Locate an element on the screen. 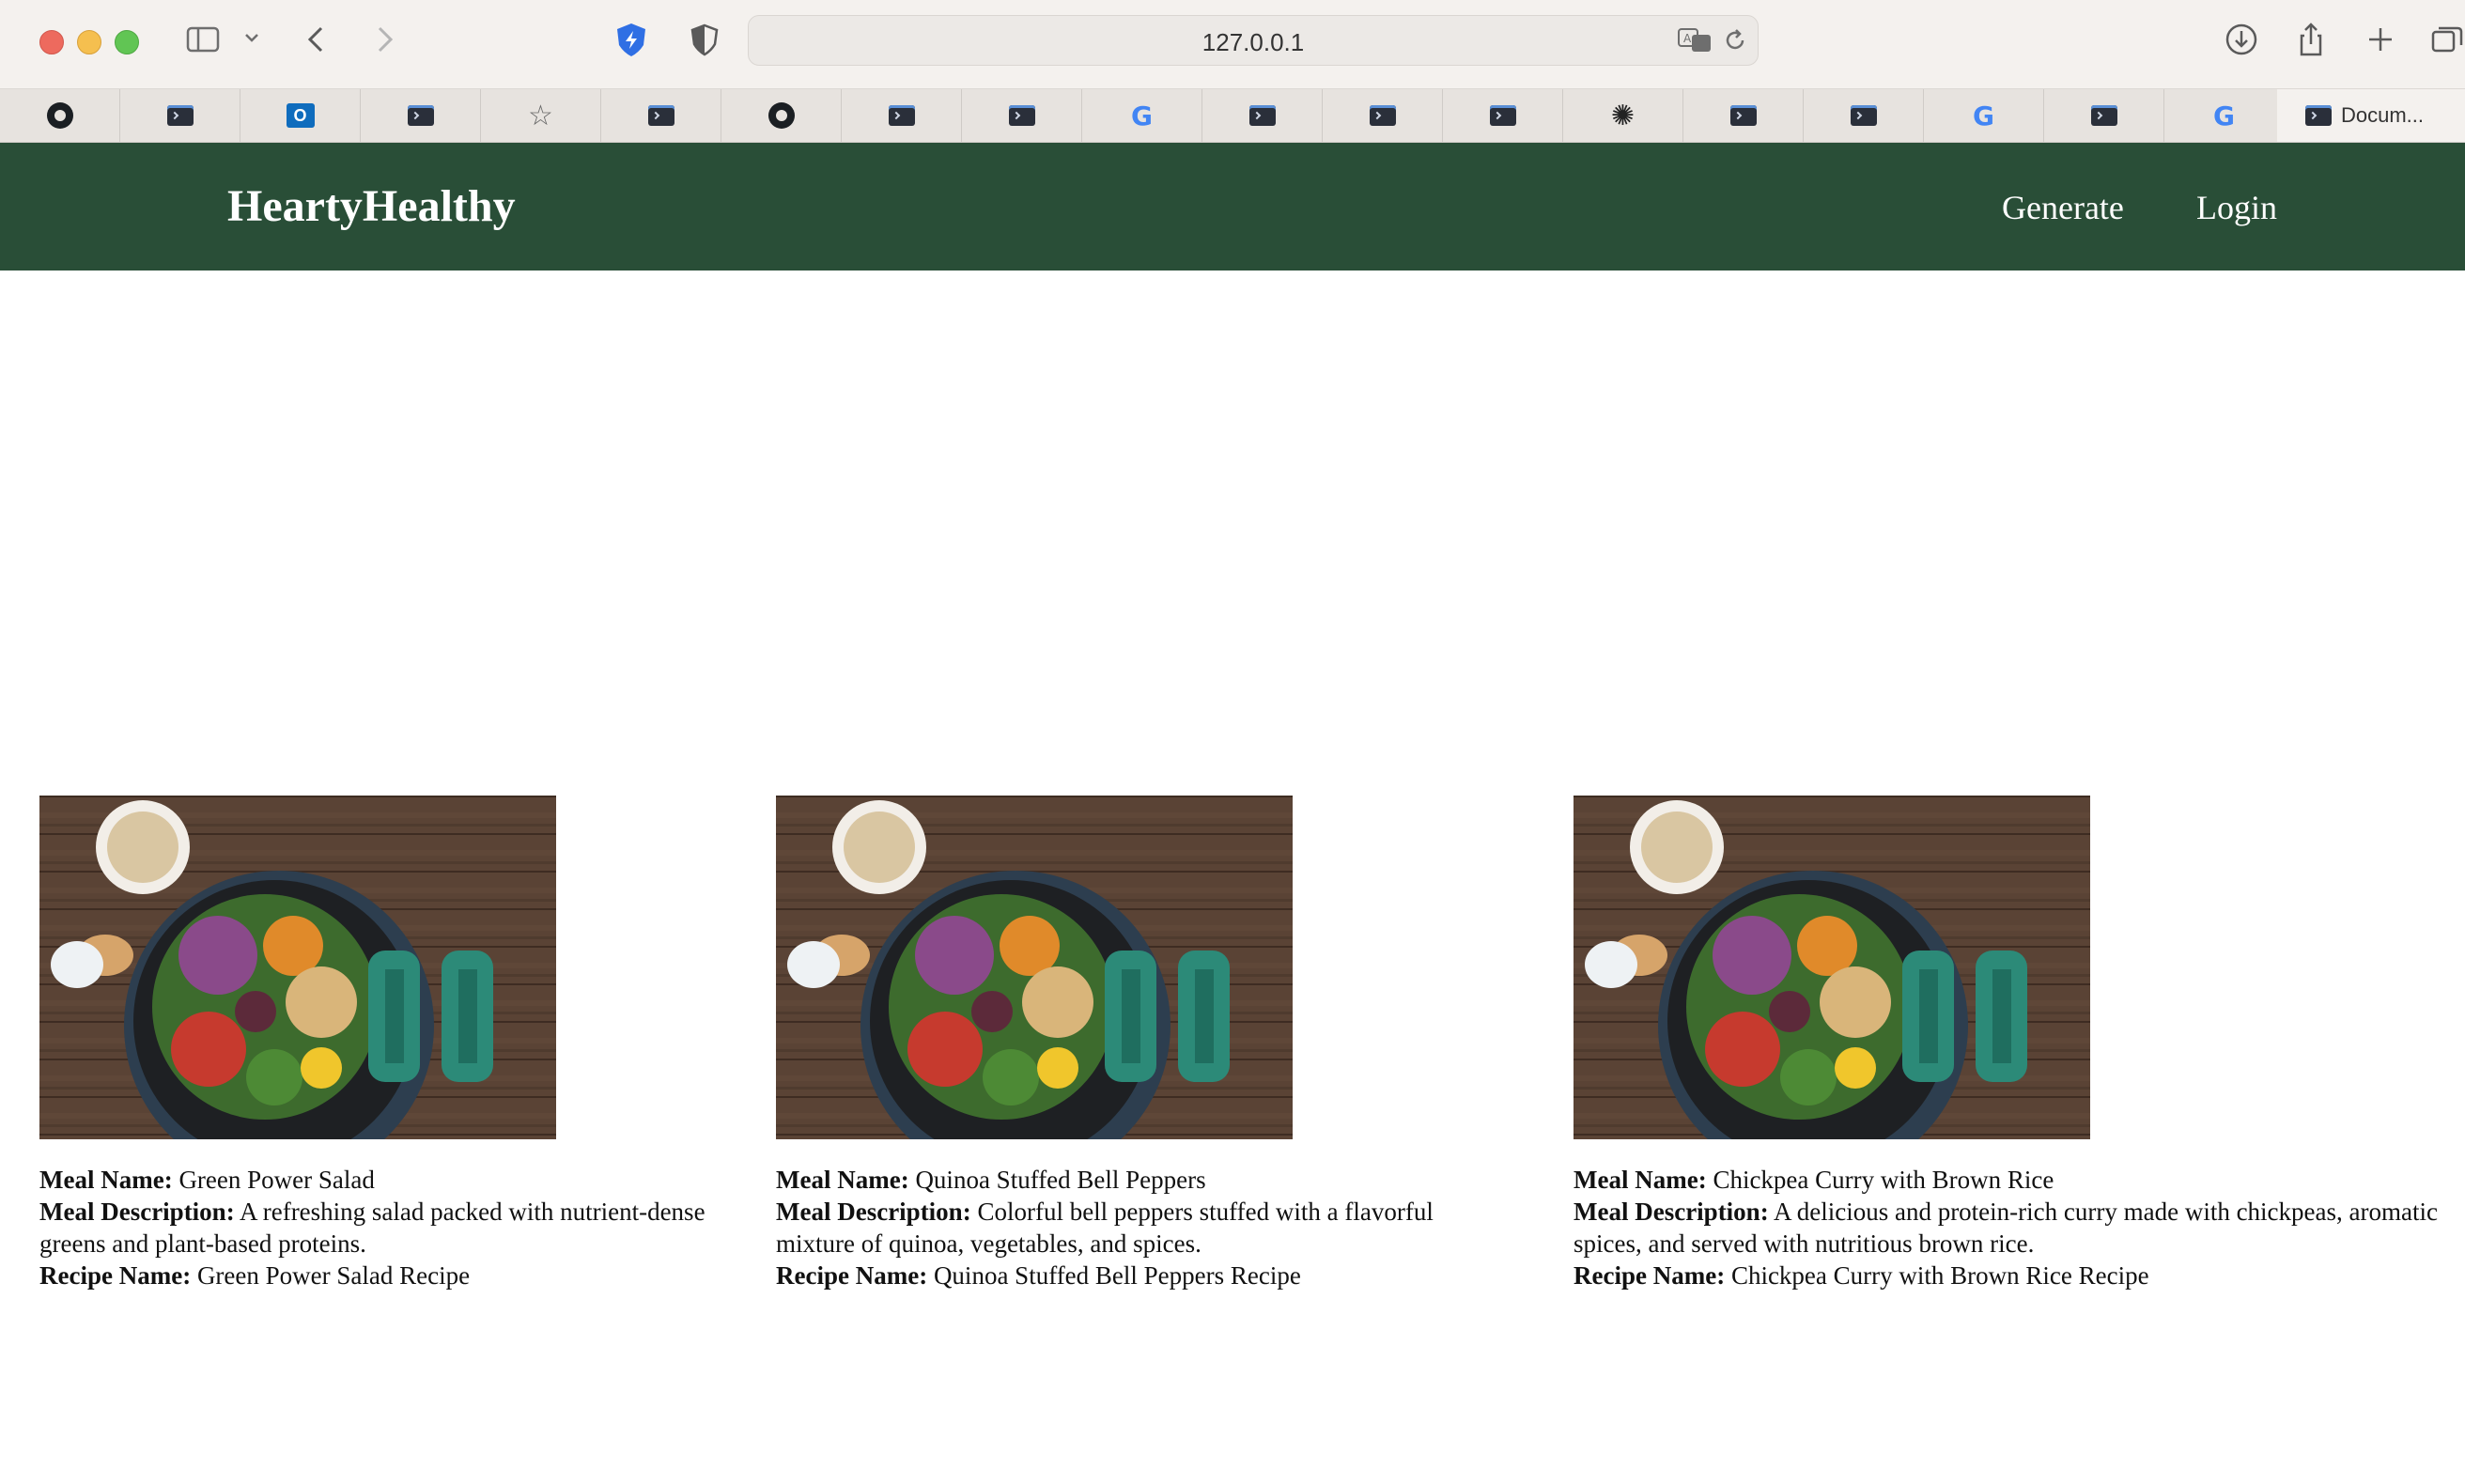  close-window-button is located at coordinates (51, 42).